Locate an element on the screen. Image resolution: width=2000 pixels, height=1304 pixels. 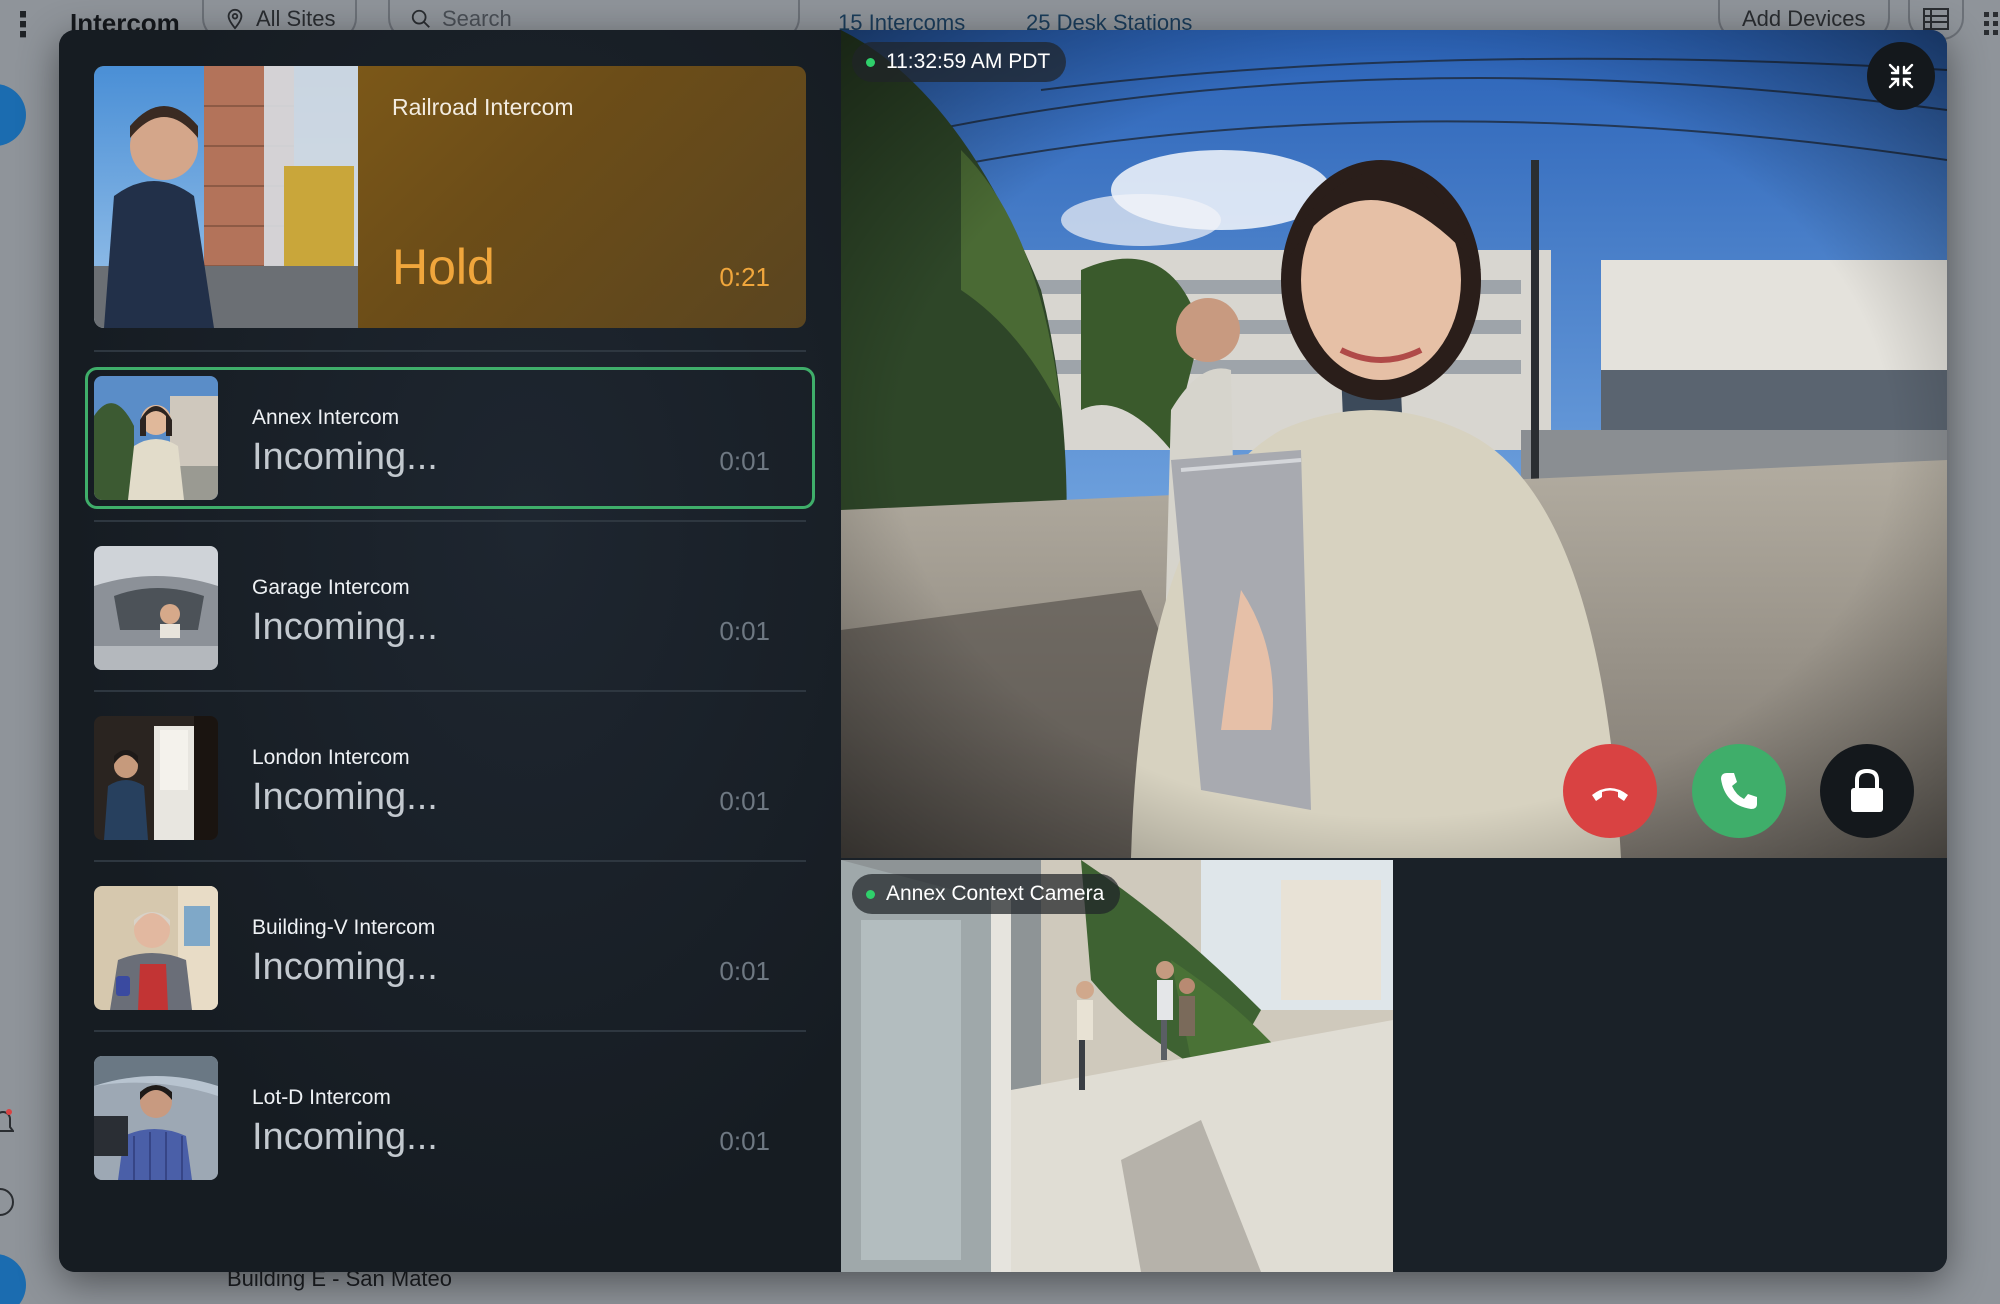
call-row-name: Lot-D Intercom is located at coordinates (321, 1097).